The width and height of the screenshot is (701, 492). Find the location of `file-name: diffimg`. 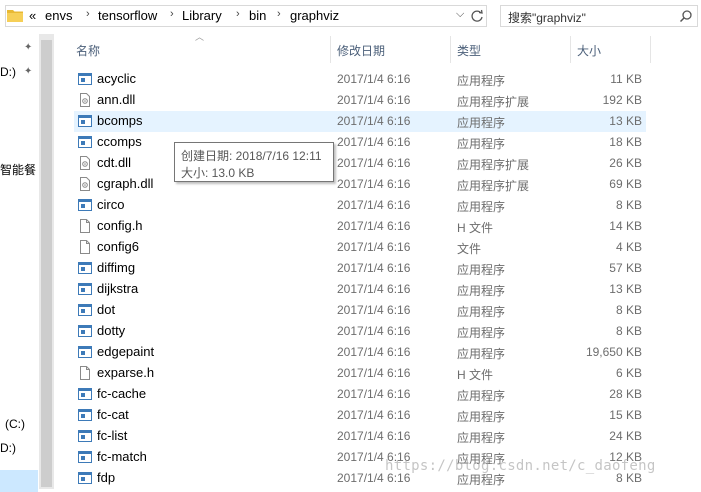

file-name: diffimg is located at coordinates (116, 267).